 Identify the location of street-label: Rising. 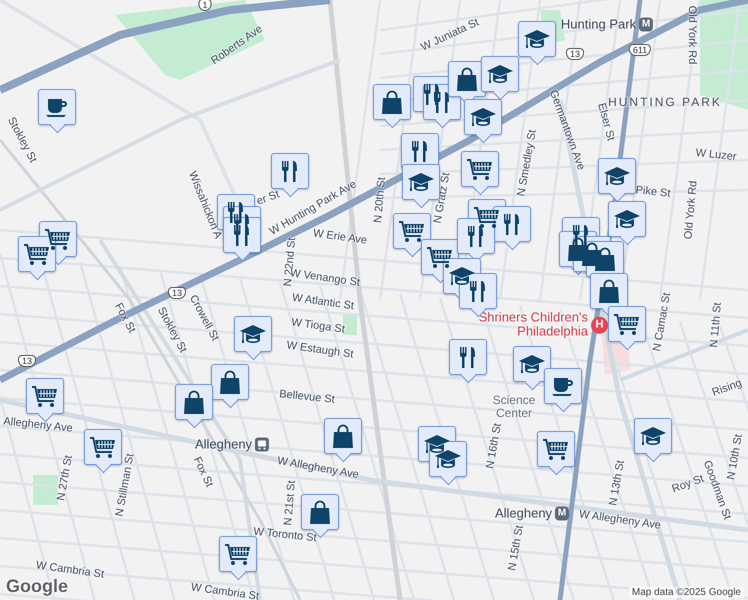
(727, 388).